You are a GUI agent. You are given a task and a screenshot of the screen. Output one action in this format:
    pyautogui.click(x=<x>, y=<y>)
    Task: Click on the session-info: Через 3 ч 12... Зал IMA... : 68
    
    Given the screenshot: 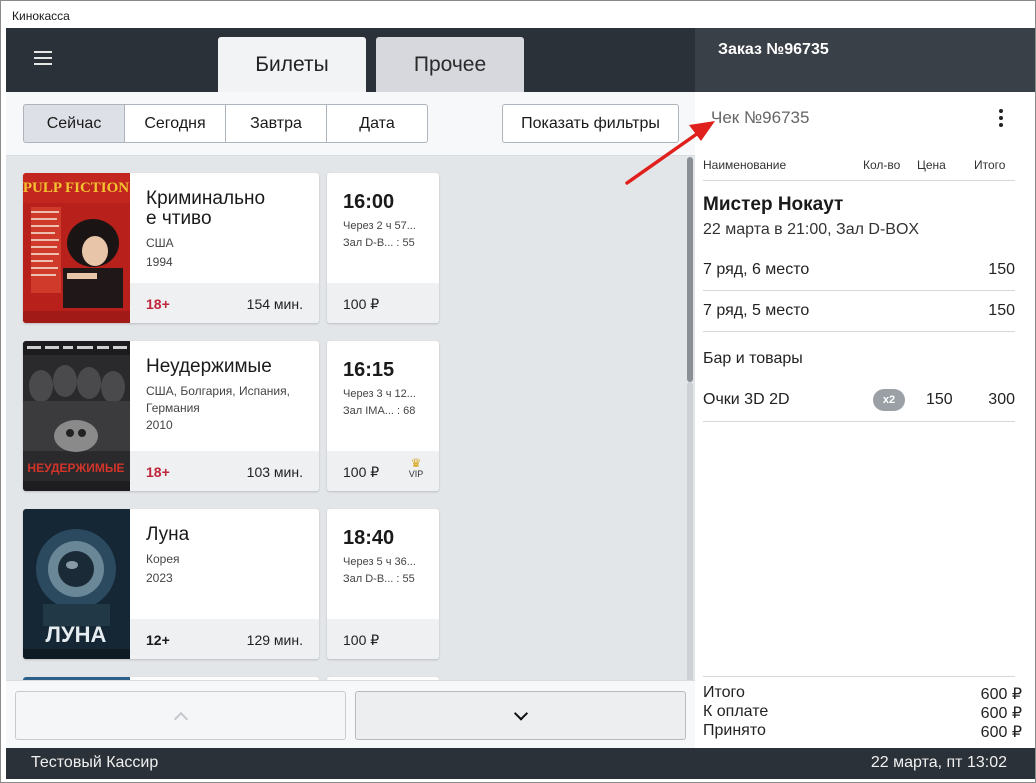 What is the action you would take?
    pyautogui.click(x=389, y=403)
    